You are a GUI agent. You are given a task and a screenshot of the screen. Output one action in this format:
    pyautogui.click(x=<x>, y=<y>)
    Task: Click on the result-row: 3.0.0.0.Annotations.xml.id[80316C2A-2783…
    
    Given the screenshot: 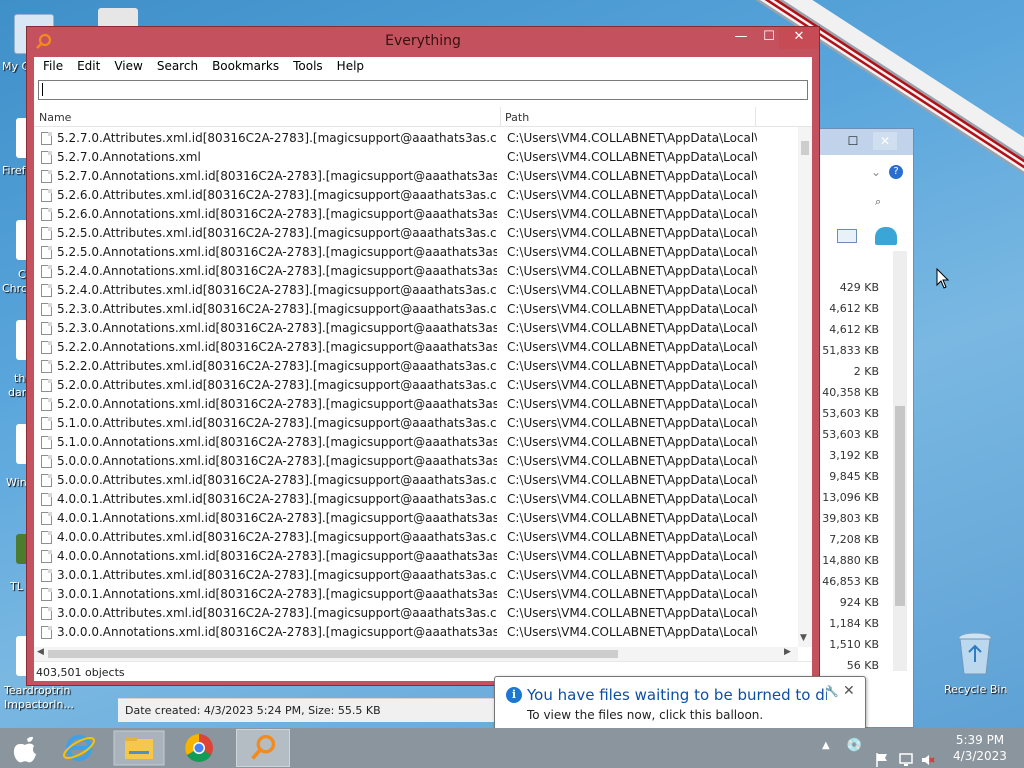 What is the action you would take?
    pyautogui.click(x=416, y=632)
    